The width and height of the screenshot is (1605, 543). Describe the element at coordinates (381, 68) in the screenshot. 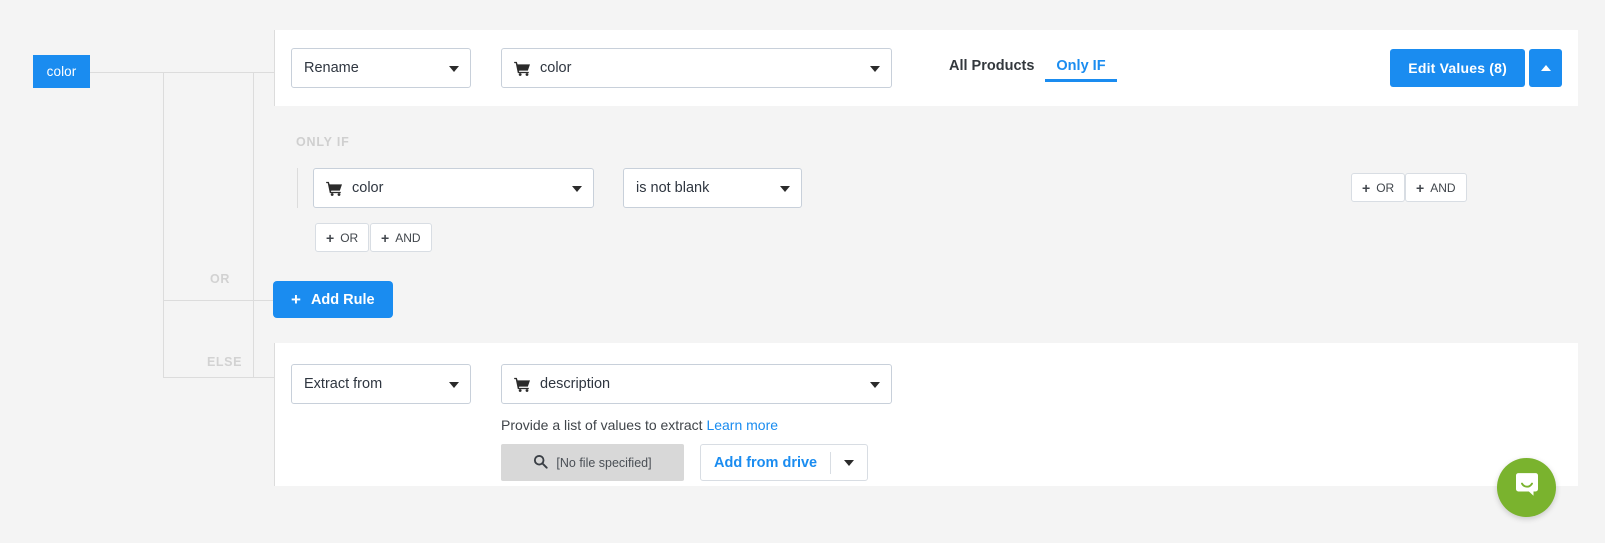

I see `action-select: Rename` at that location.